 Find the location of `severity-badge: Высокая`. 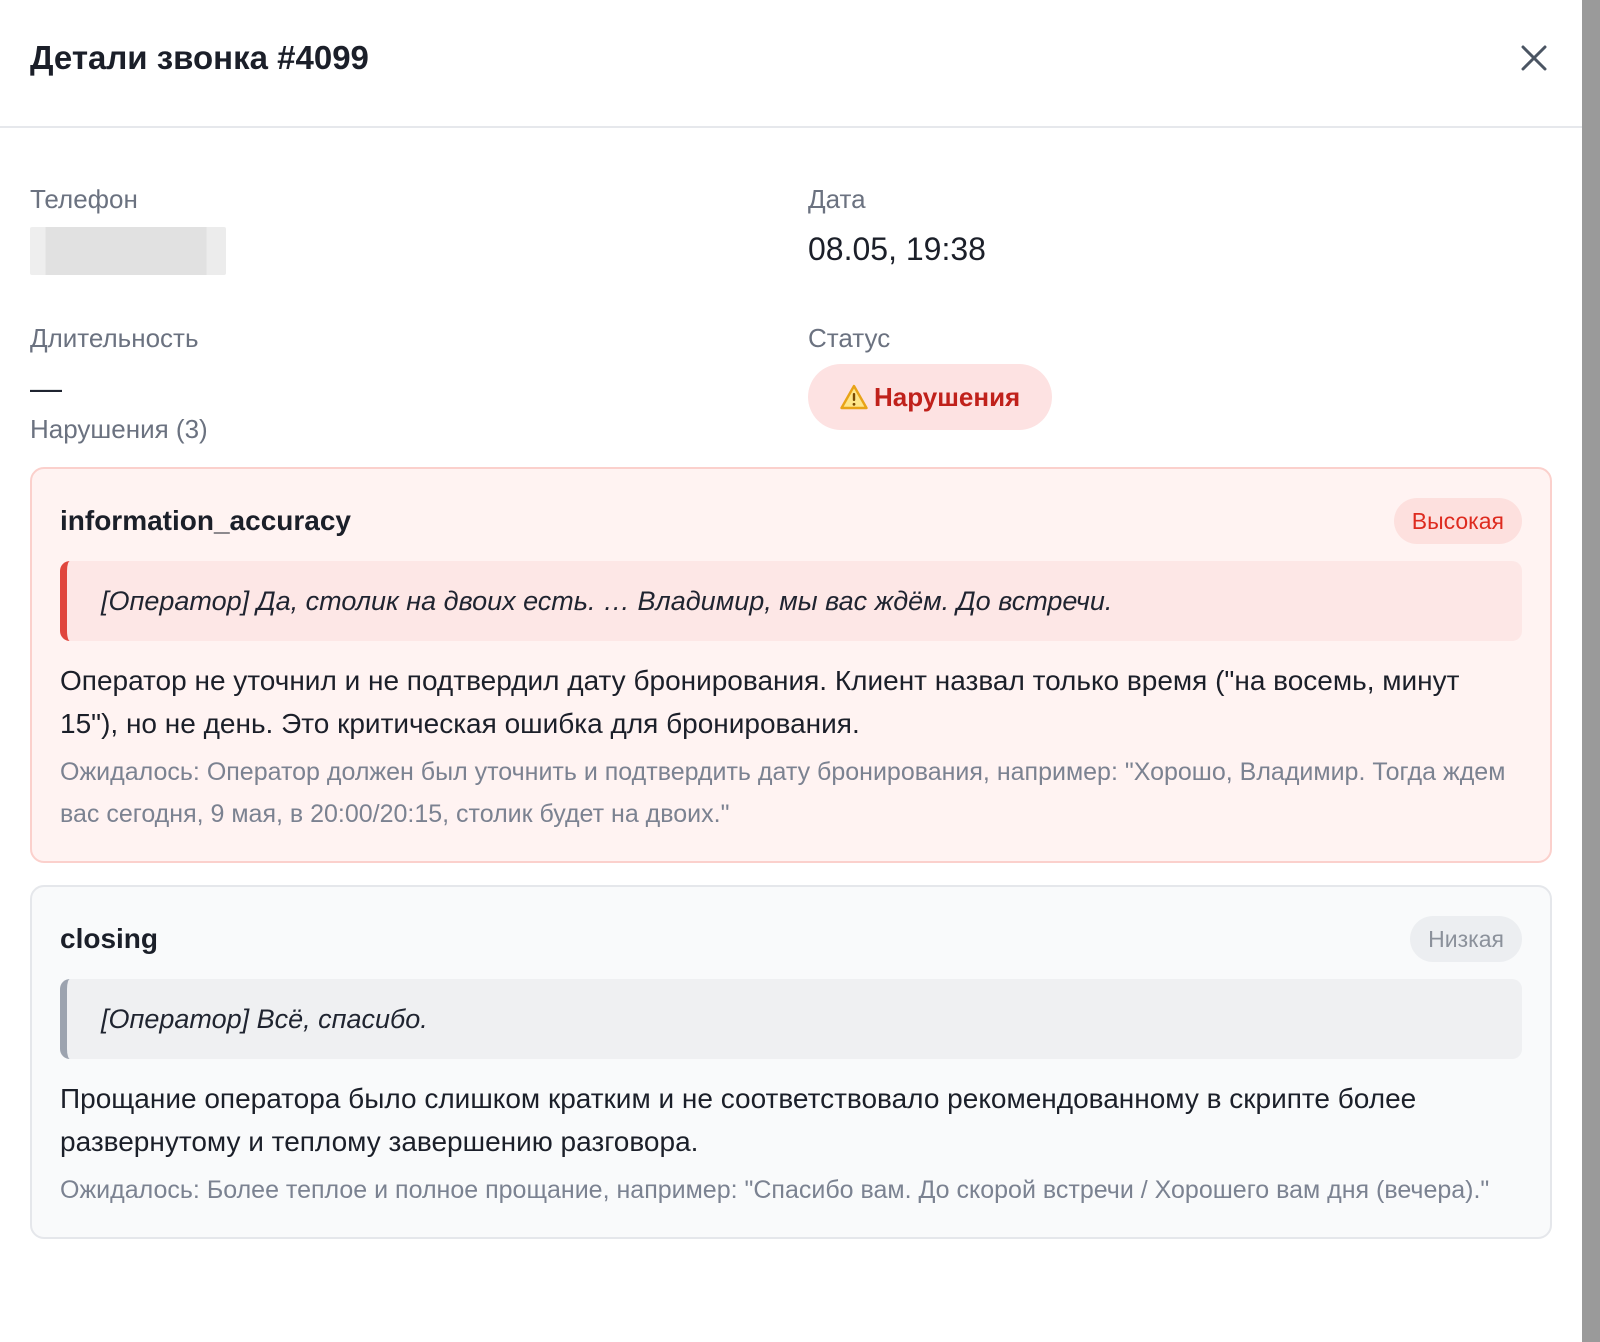

severity-badge: Высокая is located at coordinates (1457, 521).